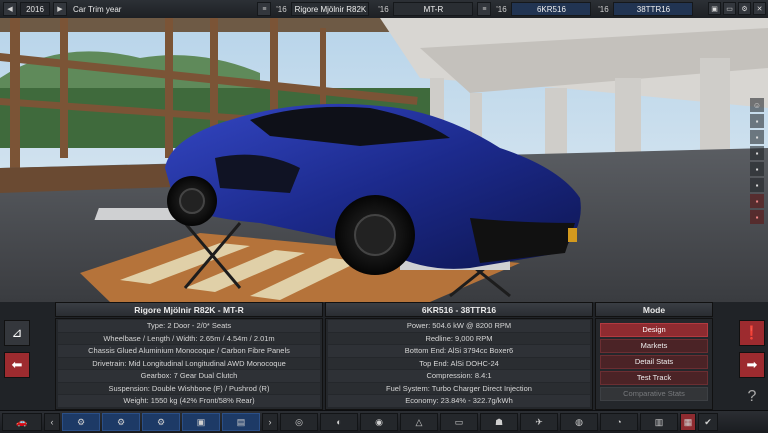 This screenshot has height=433, width=768. What do you see at coordinates (757, 105) in the screenshot?
I see `person-icon: ☺` at bounding box center [757, 105].